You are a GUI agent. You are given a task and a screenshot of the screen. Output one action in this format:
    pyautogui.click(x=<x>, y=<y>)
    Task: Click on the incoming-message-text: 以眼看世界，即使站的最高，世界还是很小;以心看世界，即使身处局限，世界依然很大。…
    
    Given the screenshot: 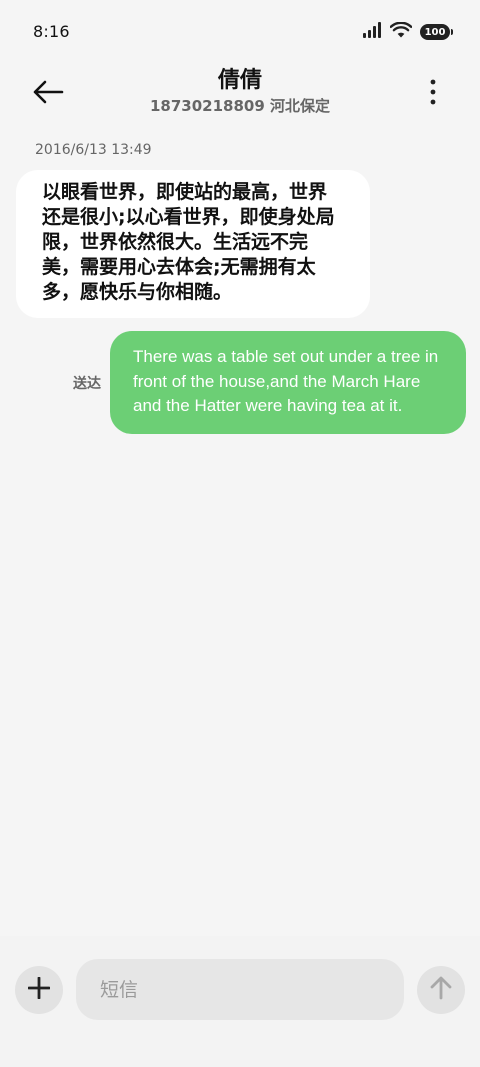 What is the action you would take?
    pyautogui.click(x=188, y=242)
    